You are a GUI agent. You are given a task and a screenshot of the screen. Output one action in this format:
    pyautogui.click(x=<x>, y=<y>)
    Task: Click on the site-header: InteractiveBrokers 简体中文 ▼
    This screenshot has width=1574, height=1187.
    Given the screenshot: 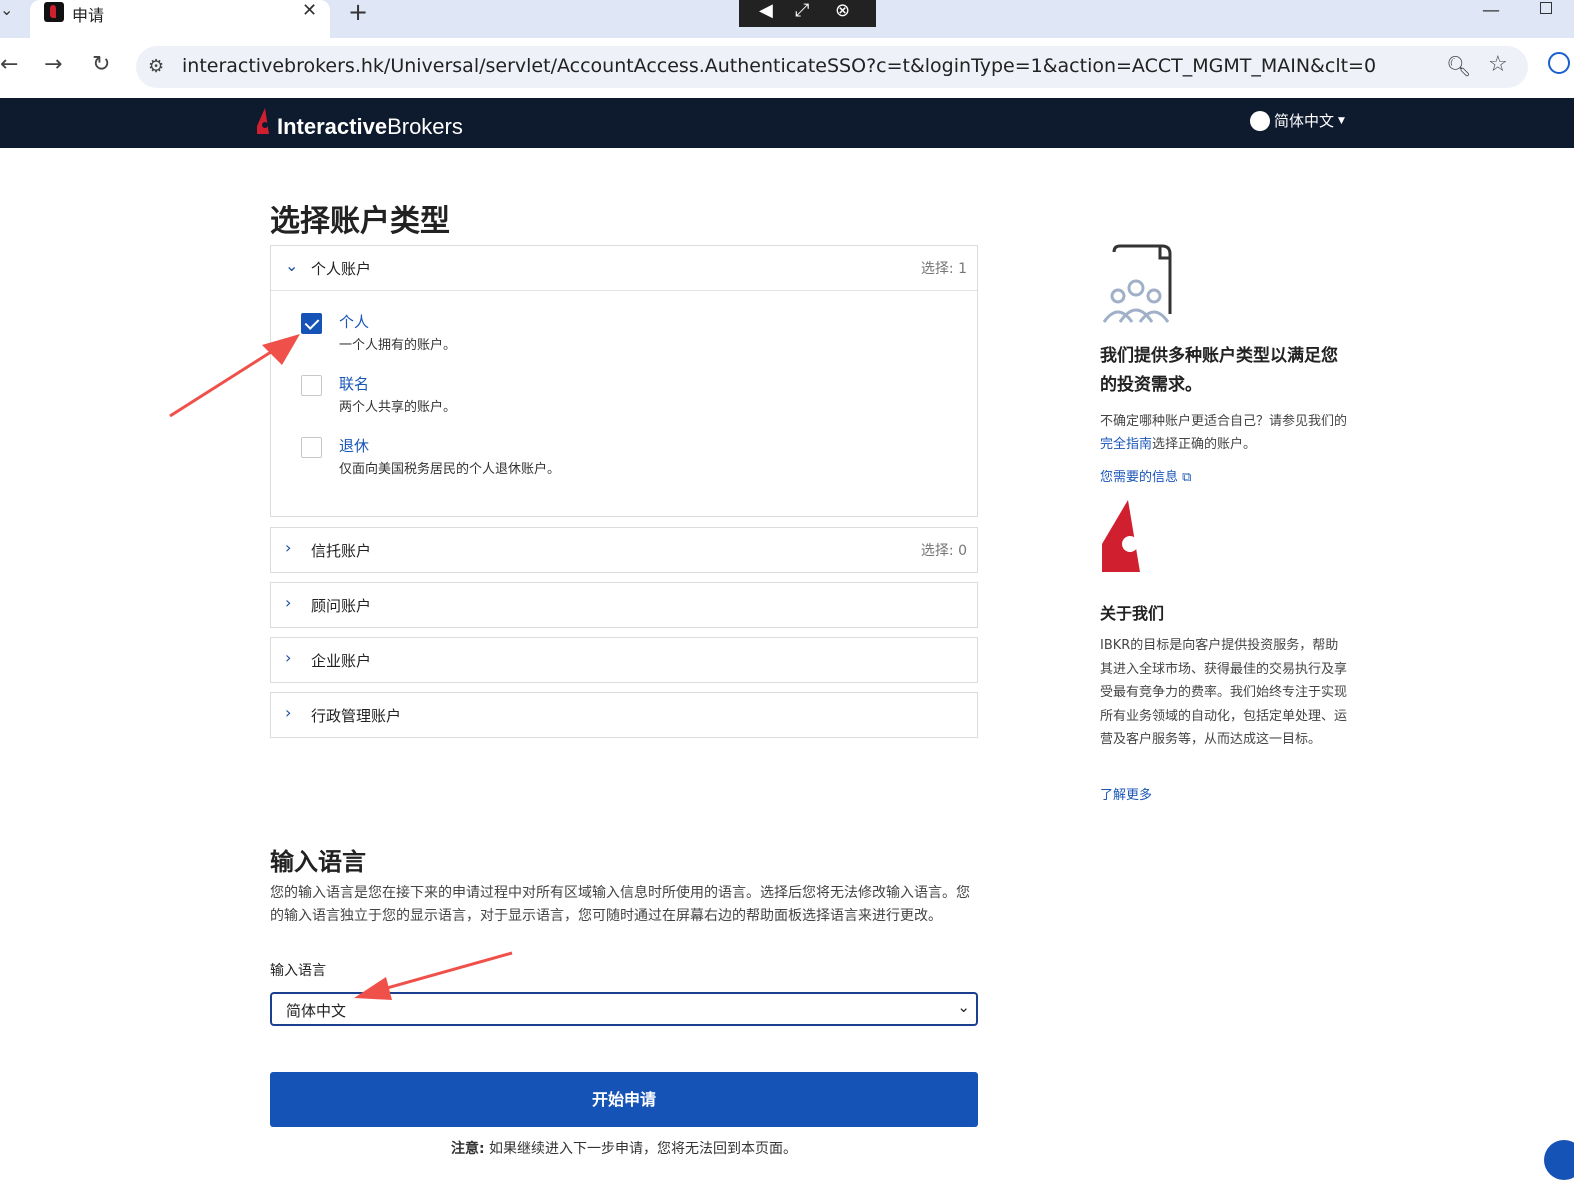 What is the action you would take?
    pyautogui.click(x=787, y=123)
    